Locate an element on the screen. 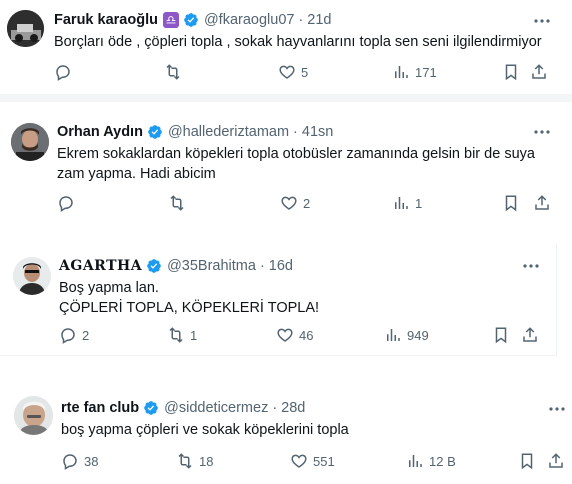  views-button: 949 is located at coordinates (406, 335).